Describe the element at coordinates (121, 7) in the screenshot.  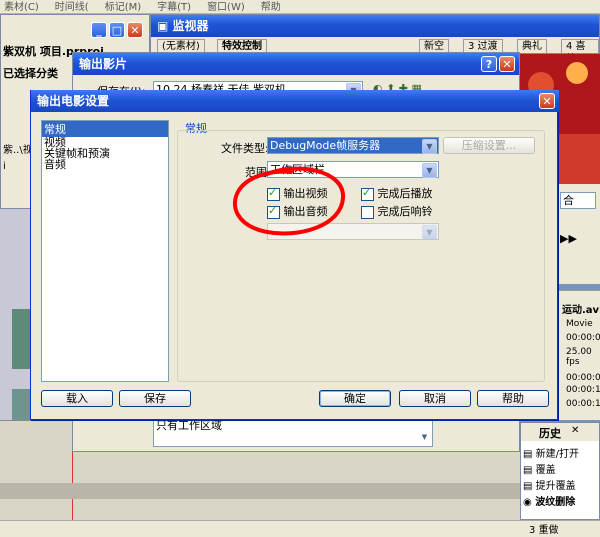
I see `menu-marker: 标记(M)` at that location.